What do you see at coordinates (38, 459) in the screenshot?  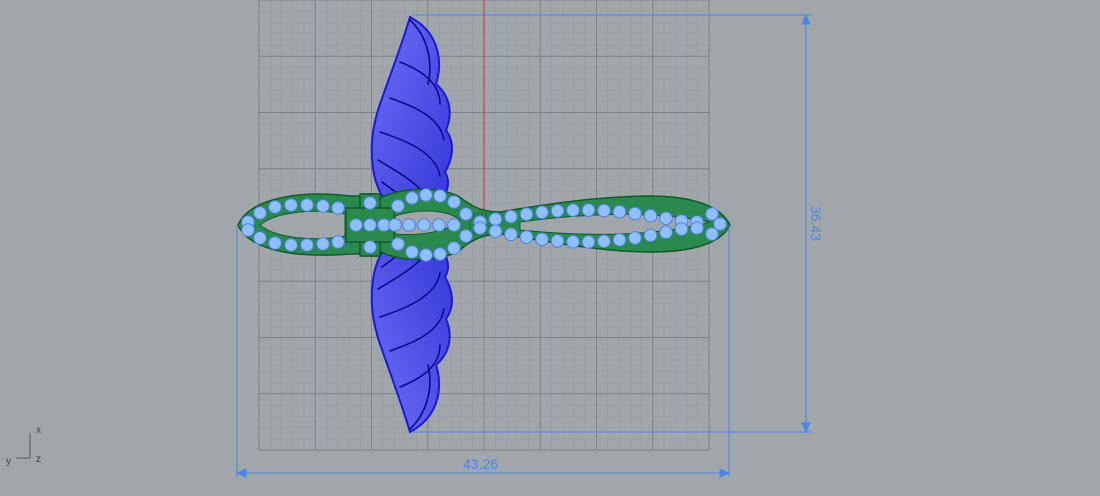 I see `axis-z-label: z` at bounding box center [38, 459].